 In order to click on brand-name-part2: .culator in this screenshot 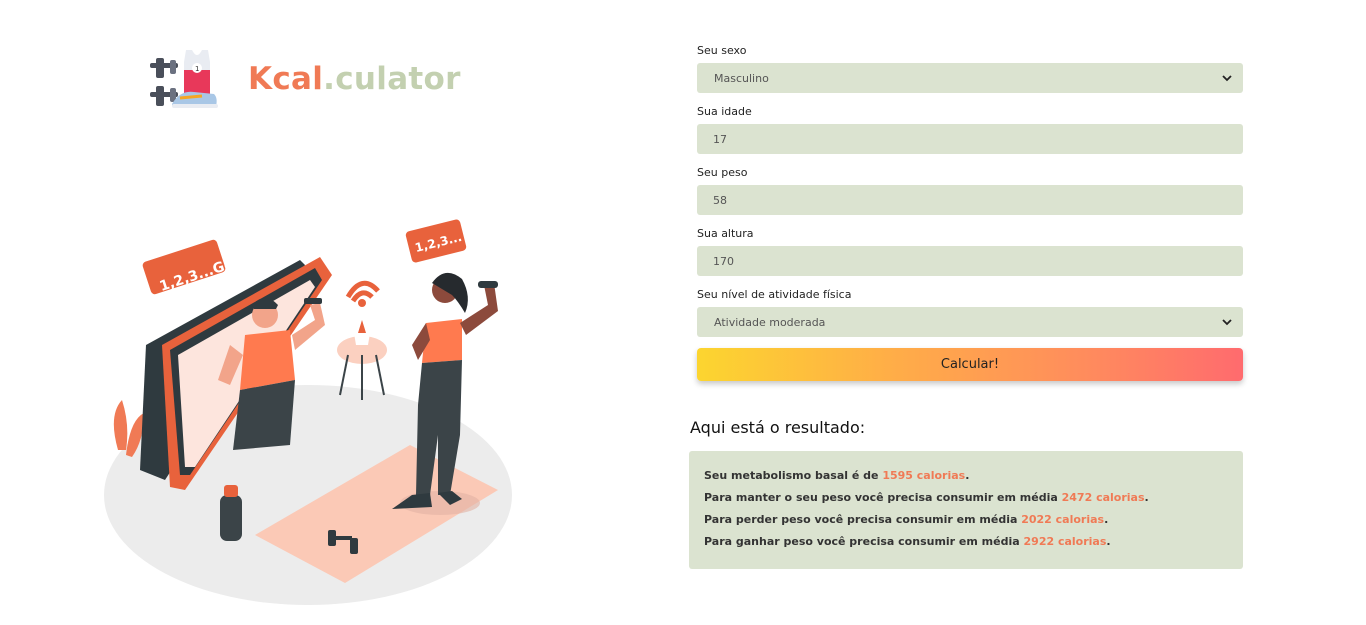, I will do `click(392, 79)`.